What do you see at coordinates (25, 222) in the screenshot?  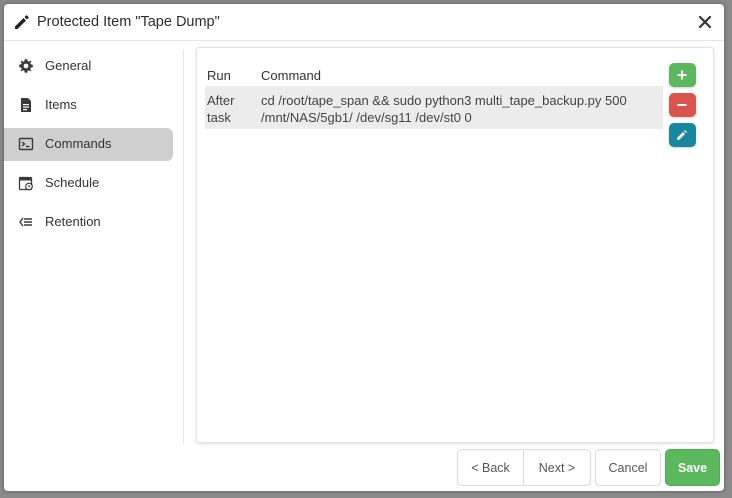 I see `retention-icon` at bounding box center [25, 222].